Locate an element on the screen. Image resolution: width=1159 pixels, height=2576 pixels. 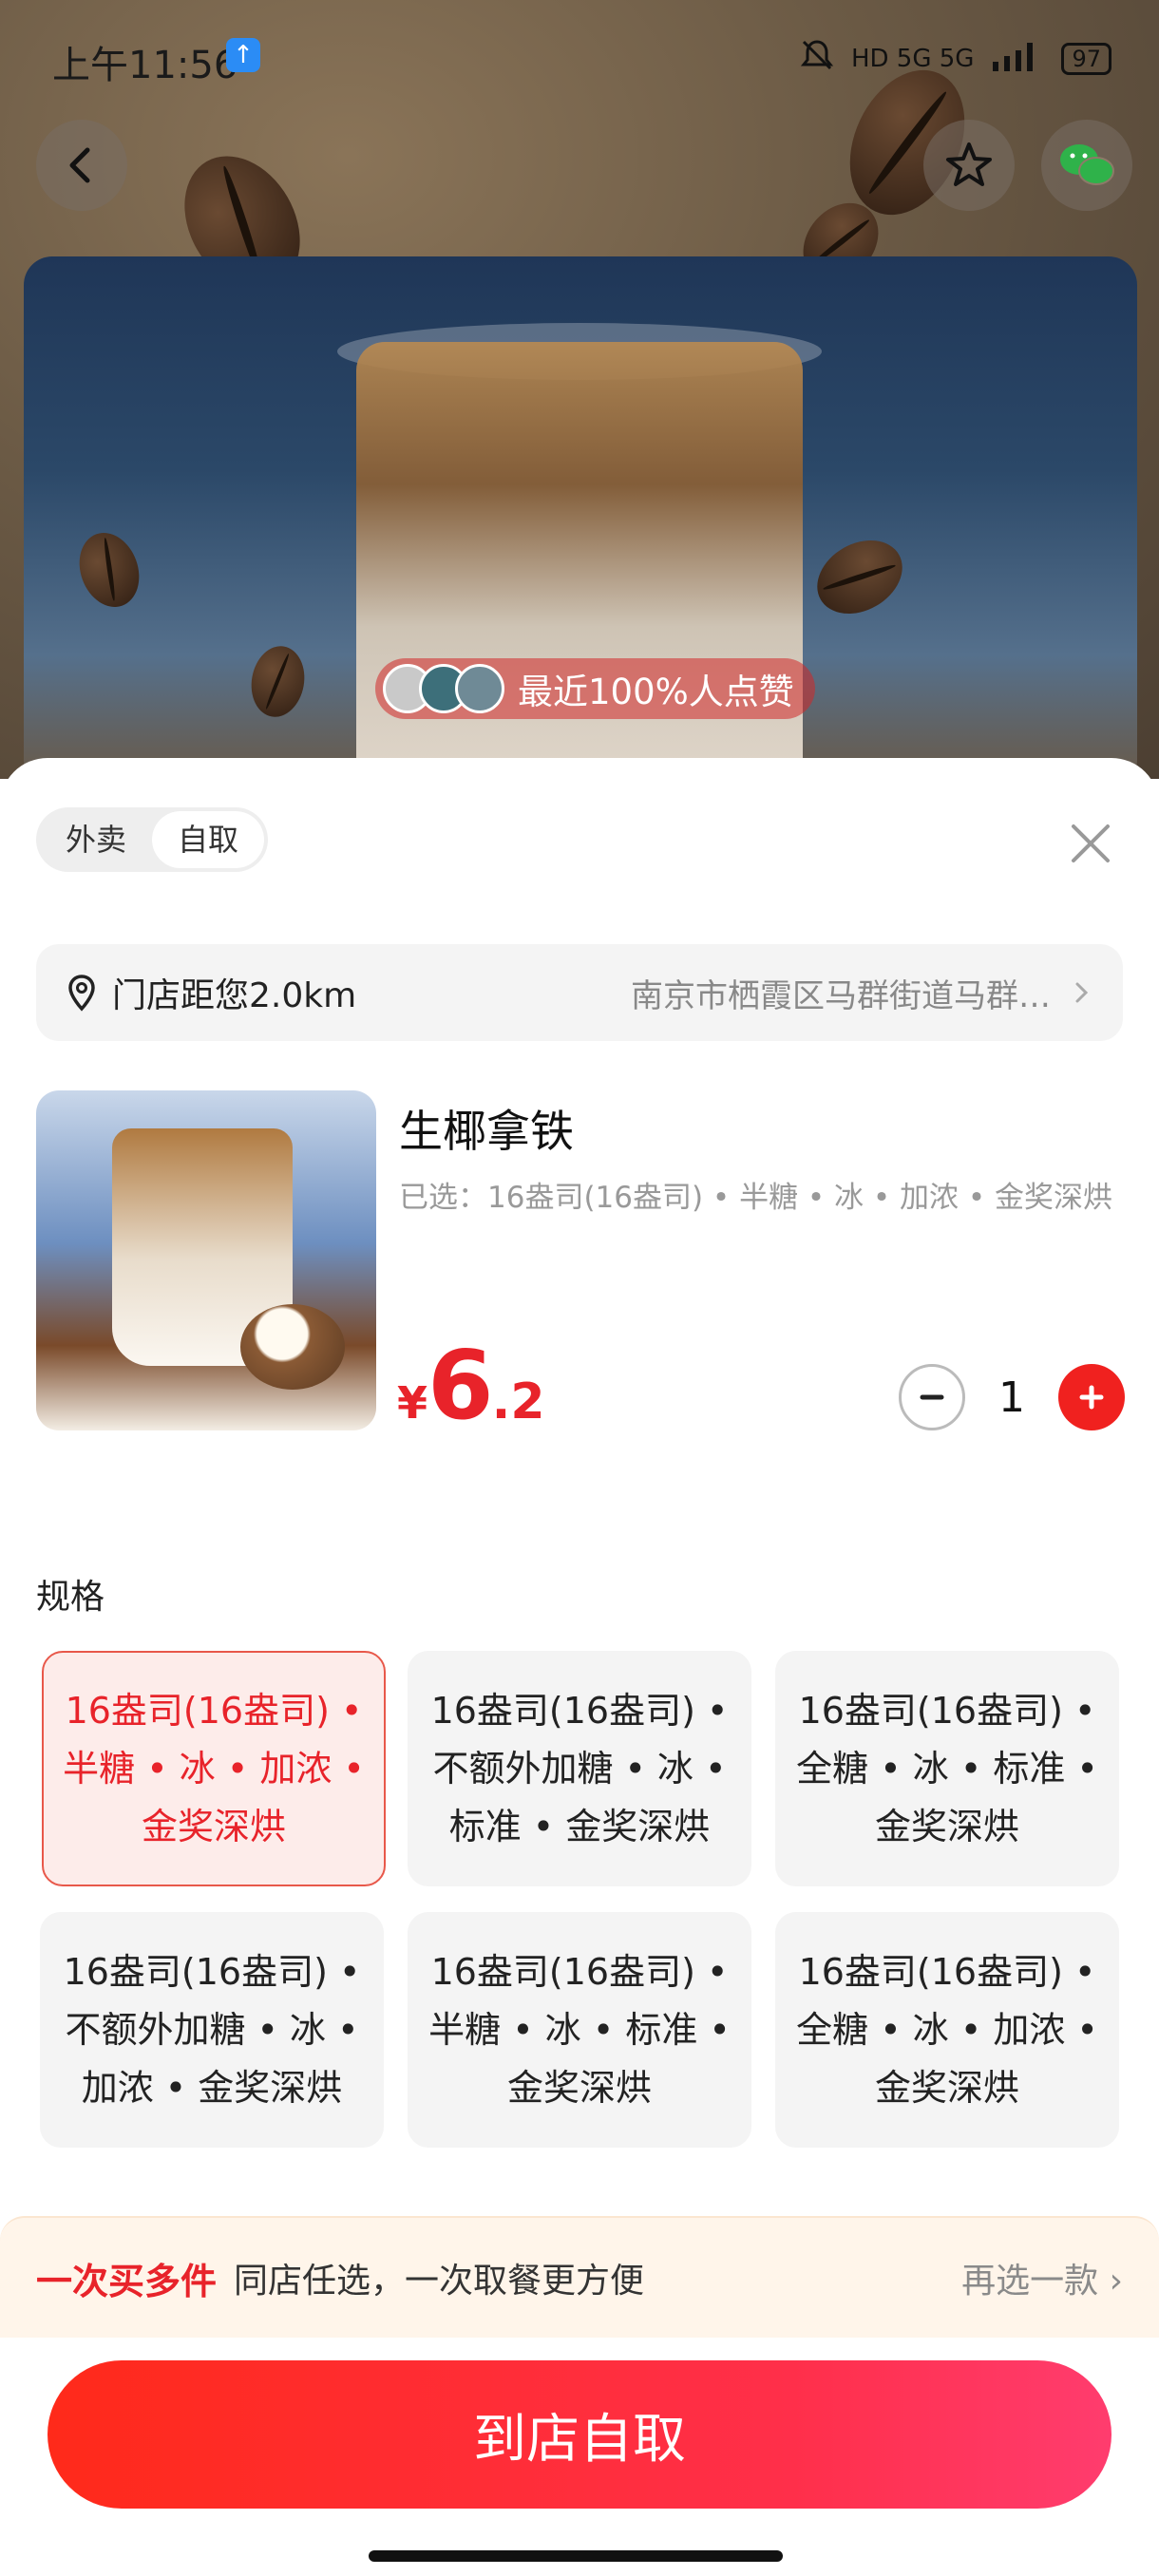
price: ¥6.2 is located at coordinates (471, 1385).